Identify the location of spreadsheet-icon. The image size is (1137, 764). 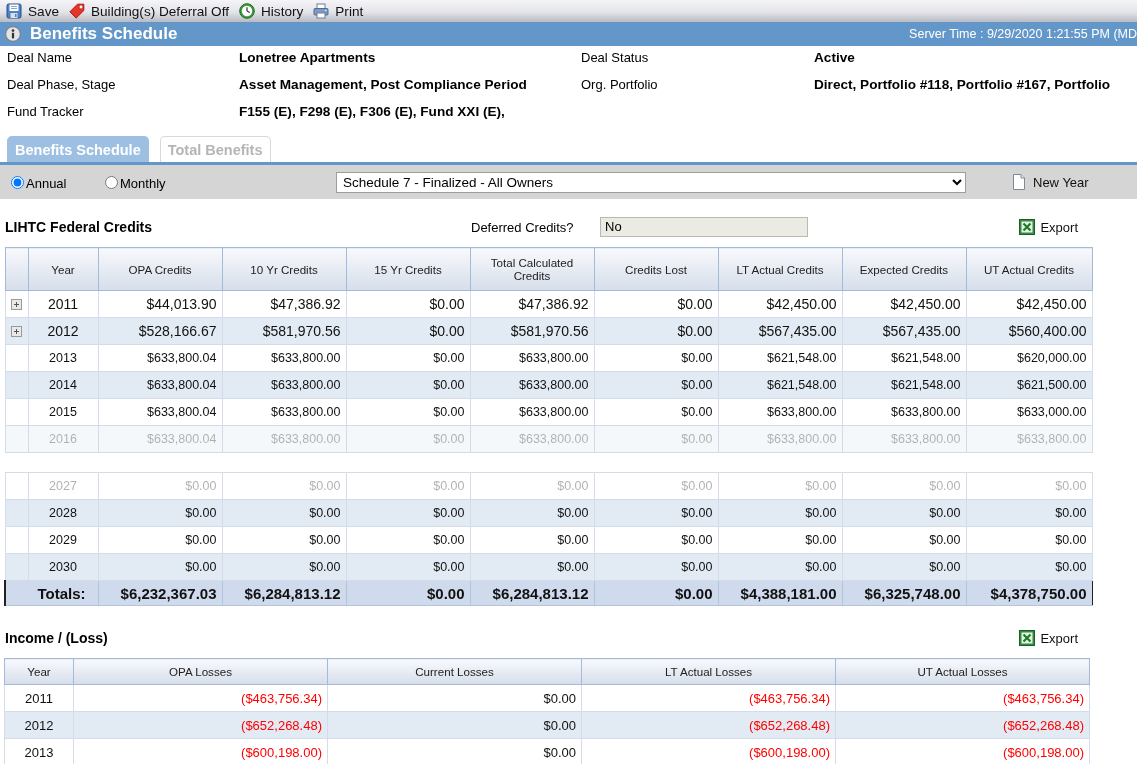
(1027, 227).